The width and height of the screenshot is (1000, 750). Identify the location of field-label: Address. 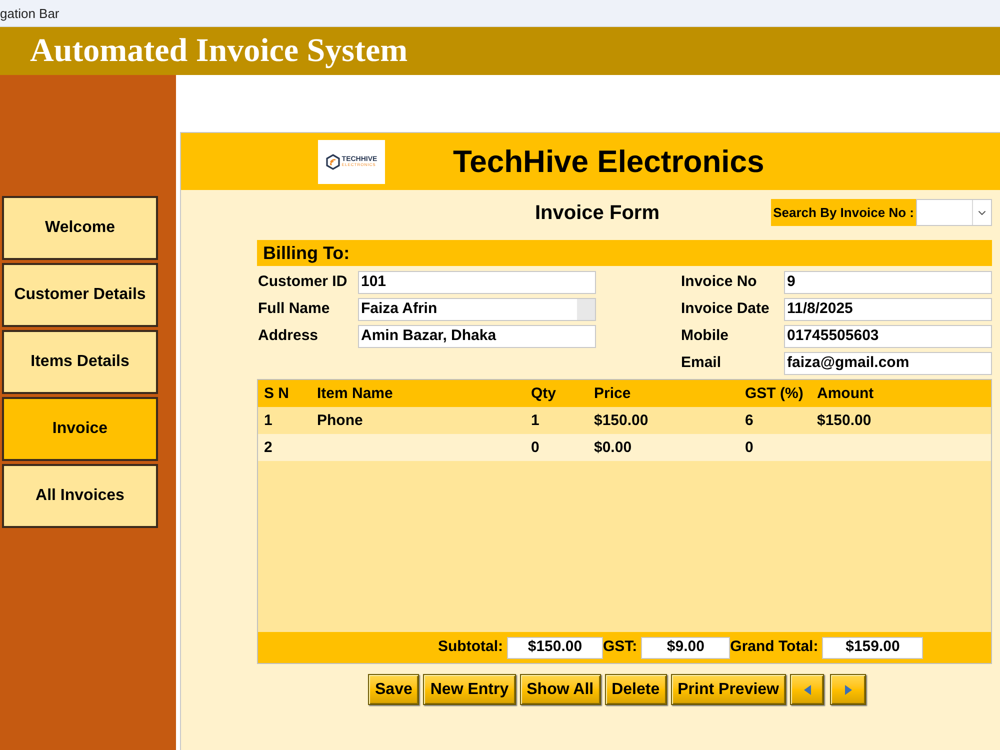
(288, 336).